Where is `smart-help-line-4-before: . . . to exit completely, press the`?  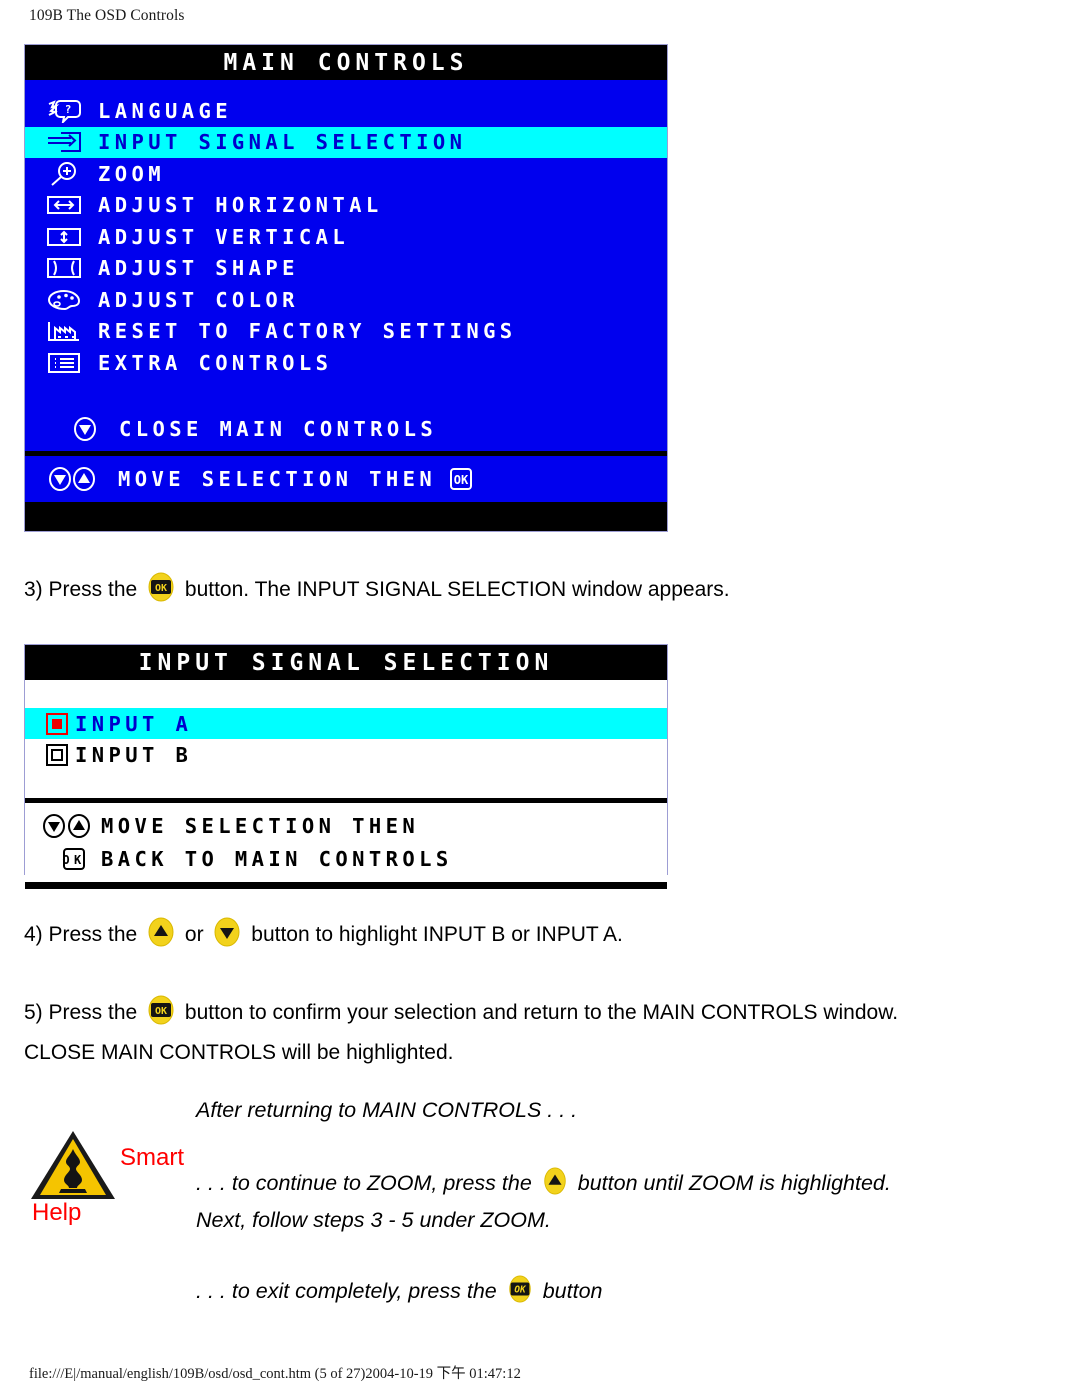
smart-help-line-4-before: . . . to exit completely, press the is located at coordinates (346, 1291).